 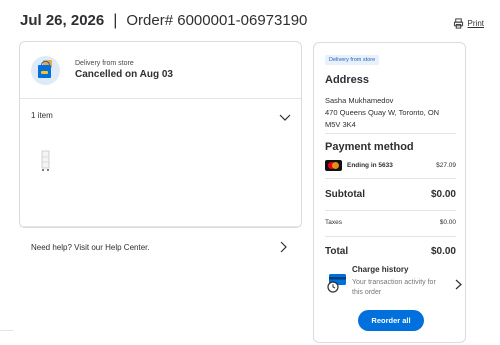 What do you see at coordinates (447, 222) in the screenshot?
I see `taxes-value: $0.00` at bounding box center [447, 222].